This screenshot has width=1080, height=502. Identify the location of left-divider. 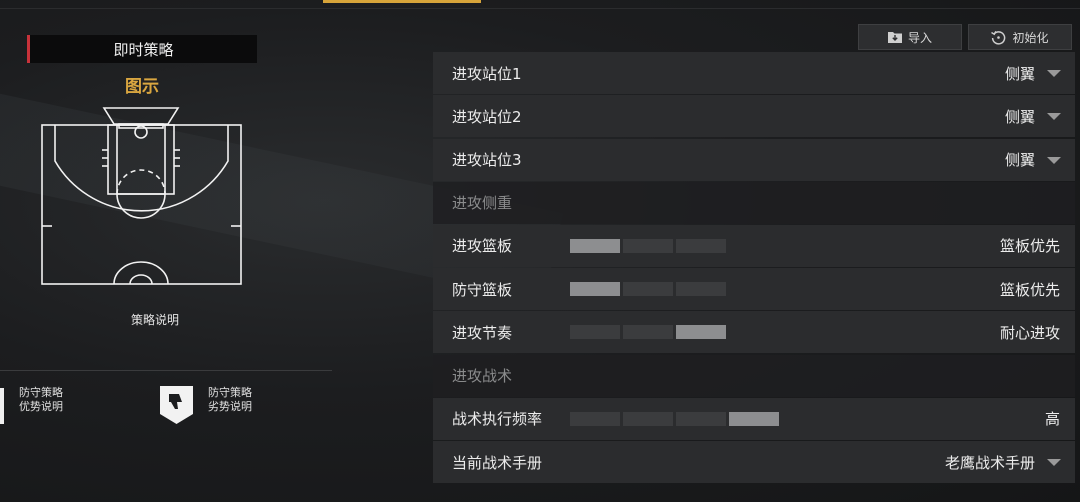
(166, 370).